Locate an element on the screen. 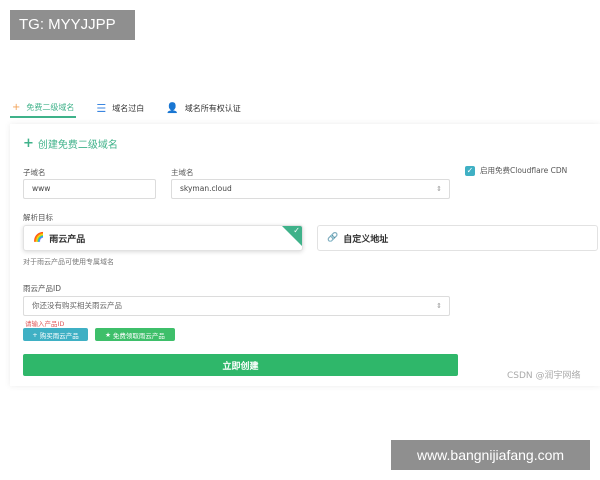  target-label: 解析目标 is located at coordinates (38, 217).